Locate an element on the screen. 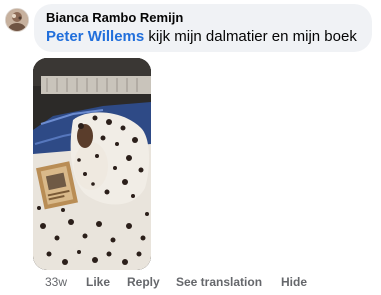 This screenshot has height=295, width=381. author-name: Bianca Rambo Remijn is located at coordinates (114, 17).